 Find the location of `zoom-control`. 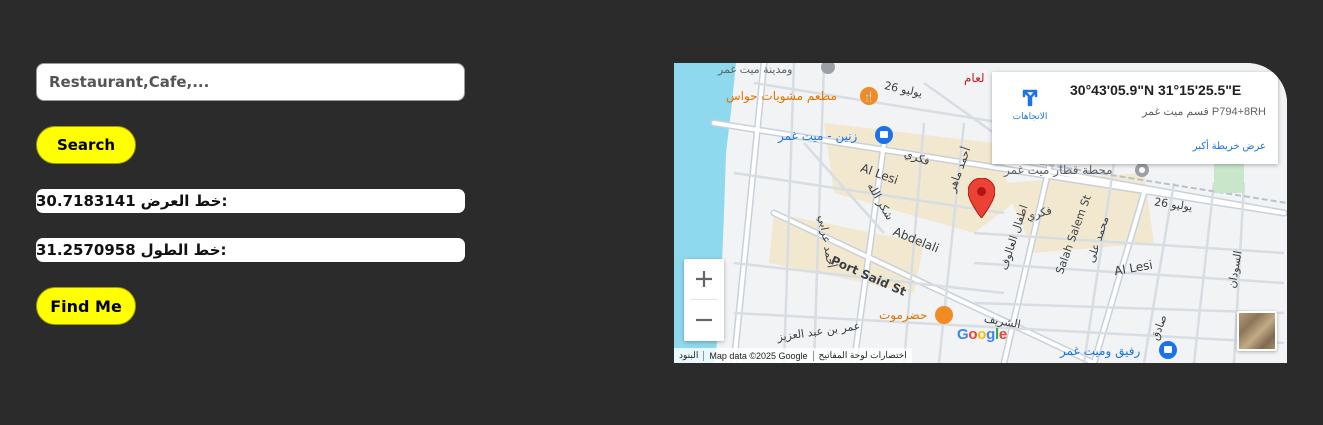

zoom-control is located at coordinates (704, 300).